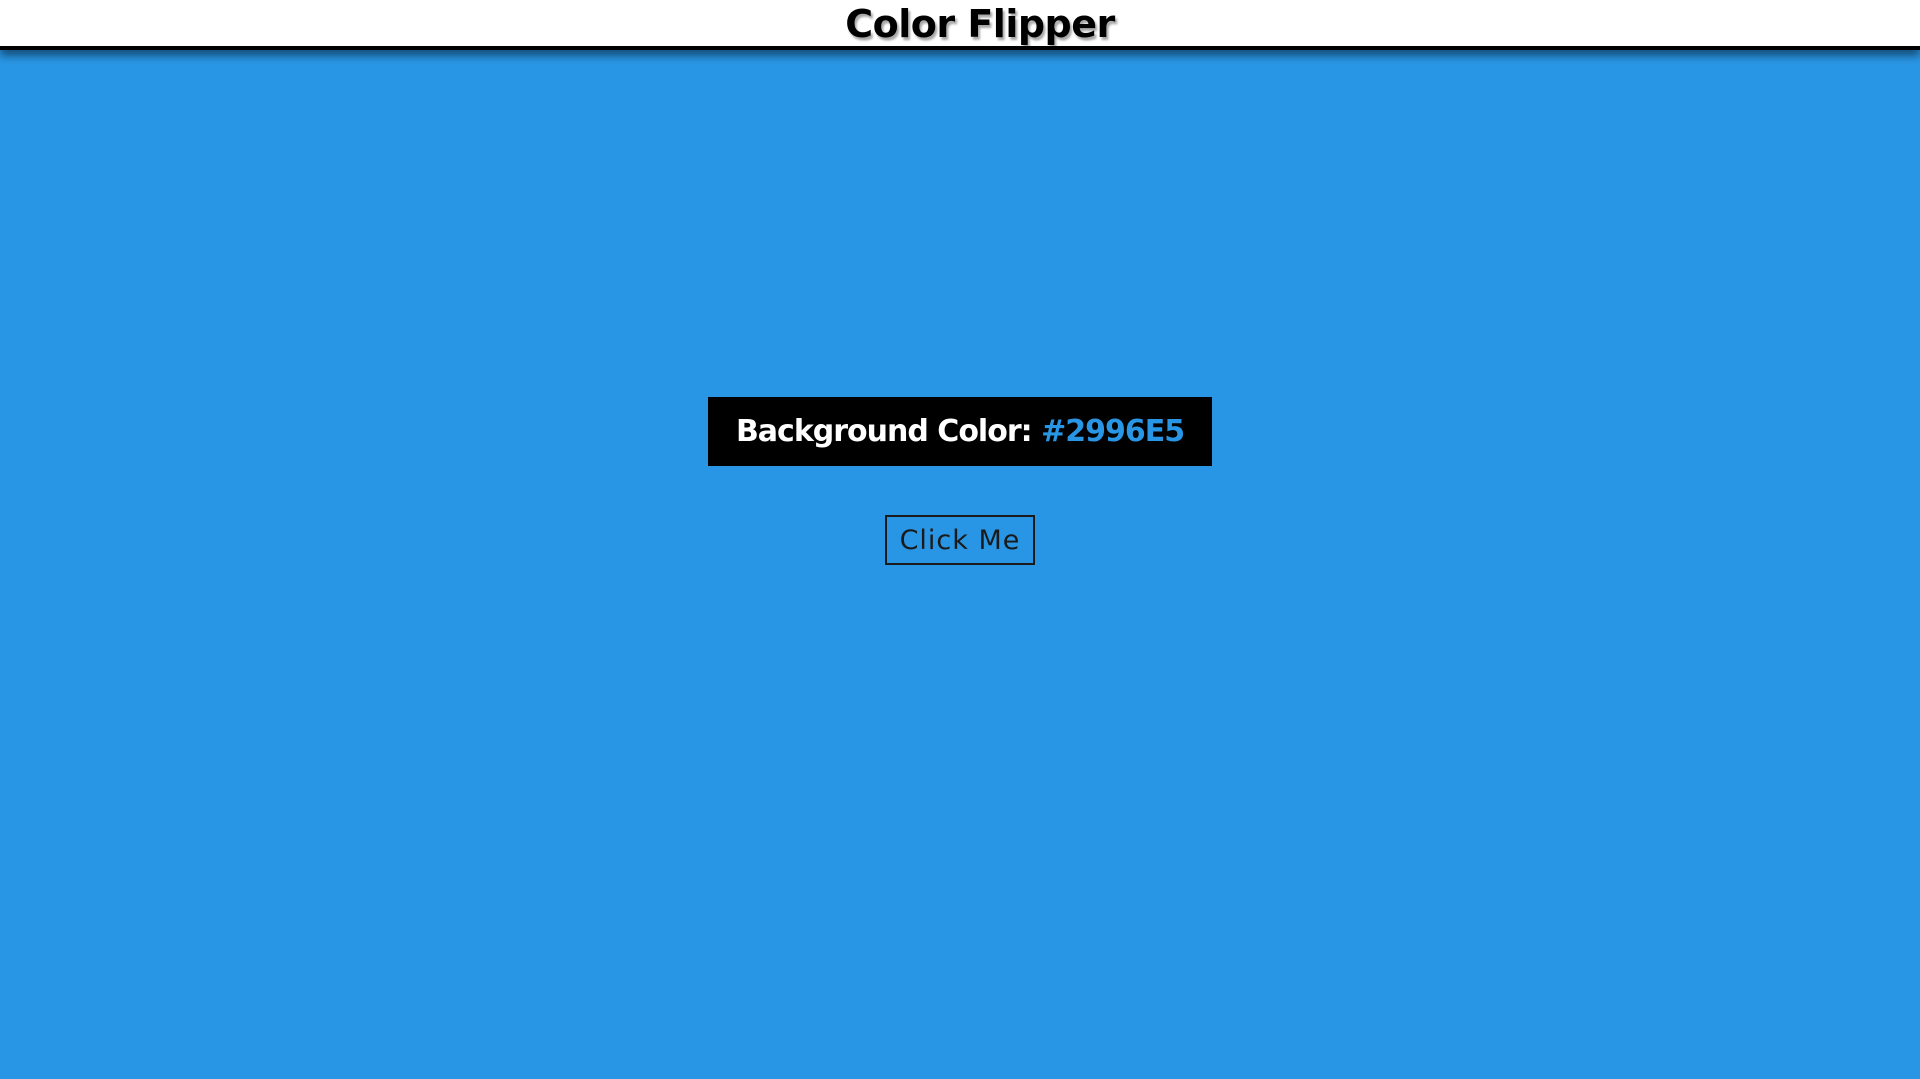 Image resolution: width=1920 pixels, height=1079 pixels. I want to click on background-color-text: Background Color: #2996E5, so click(960, 431).